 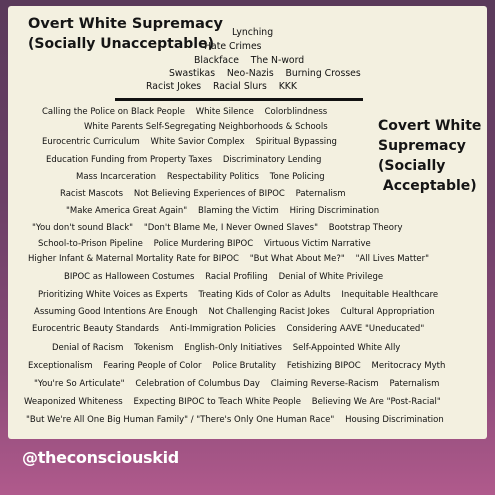 What do you see at coordinates (233, 46) in the screenshot?
I see `overt-line-2: Hate Crimes` at bounding box center [233, 46].